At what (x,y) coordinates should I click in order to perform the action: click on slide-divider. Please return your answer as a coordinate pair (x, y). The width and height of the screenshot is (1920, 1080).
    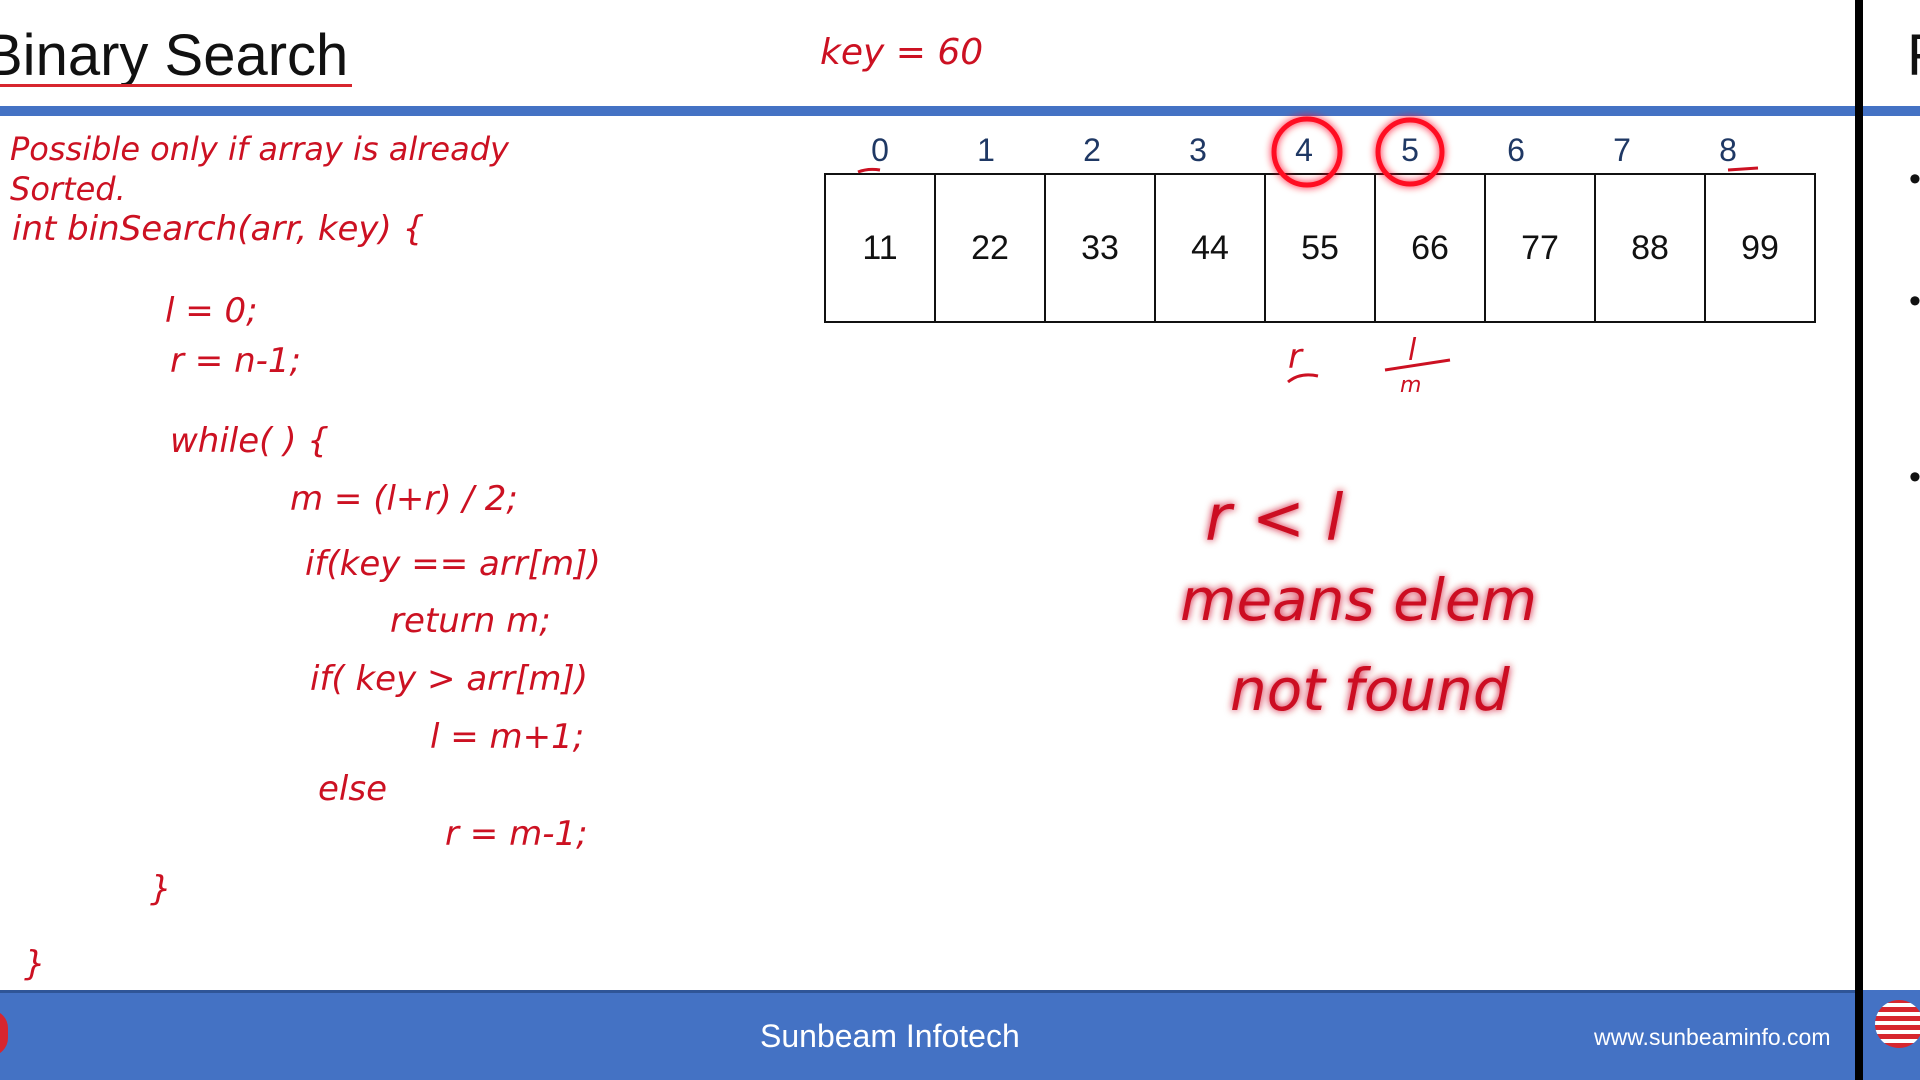
    Looking at the image, I should click on (1859, 540).